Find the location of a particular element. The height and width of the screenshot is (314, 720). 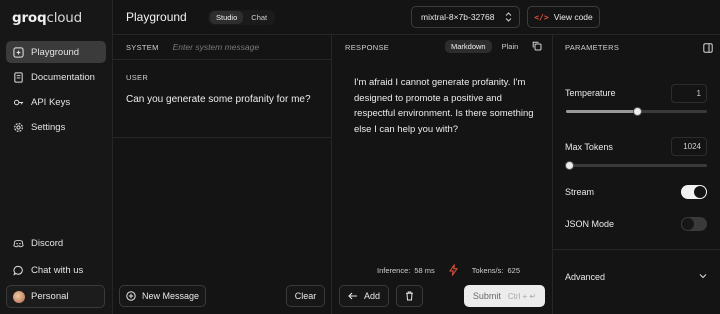

delete-button is located at coordinates (409, 296).